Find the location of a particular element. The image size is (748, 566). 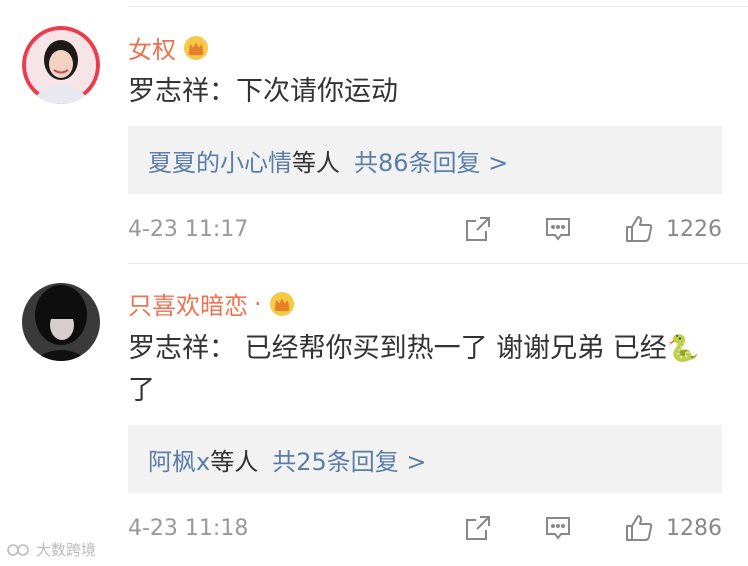

like-count: 1286 is located at coordinates (694, 528).